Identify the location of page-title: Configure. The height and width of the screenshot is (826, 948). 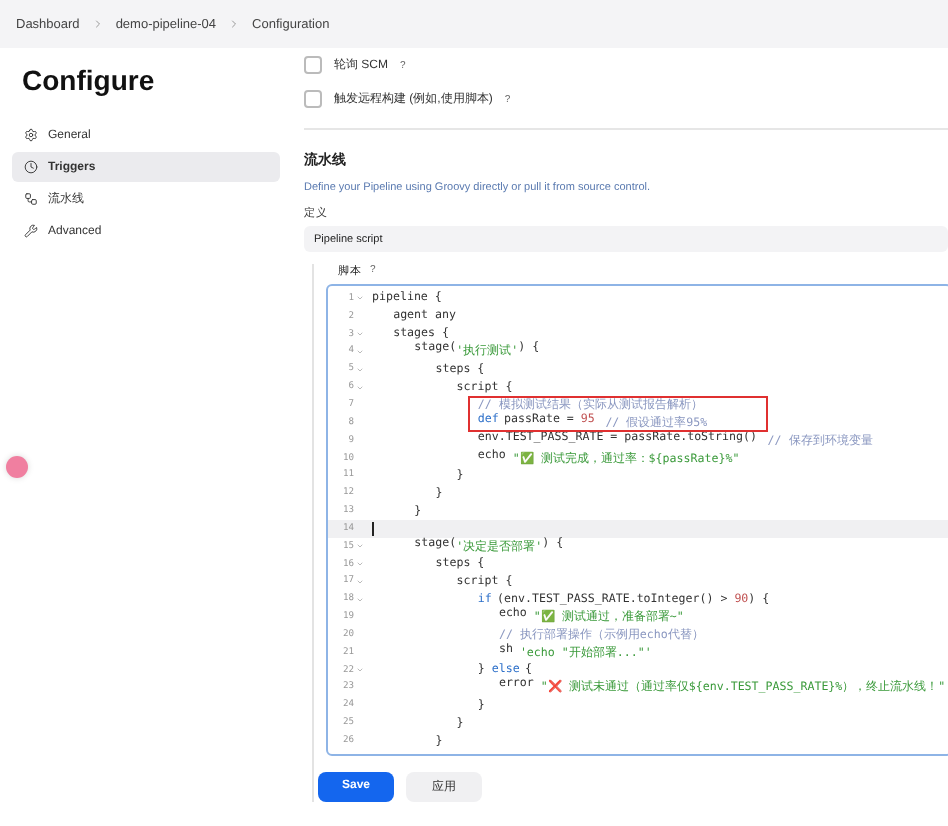
(89, 80).